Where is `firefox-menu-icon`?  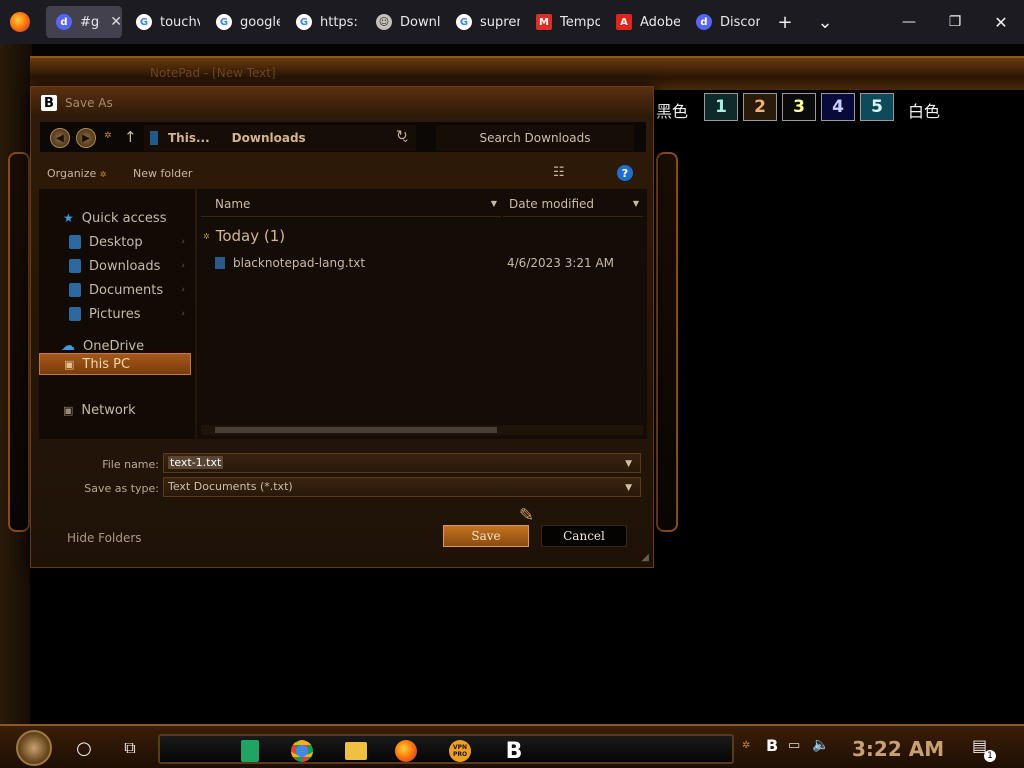
firefox-menu-icon is located at coordinates (20, 22).